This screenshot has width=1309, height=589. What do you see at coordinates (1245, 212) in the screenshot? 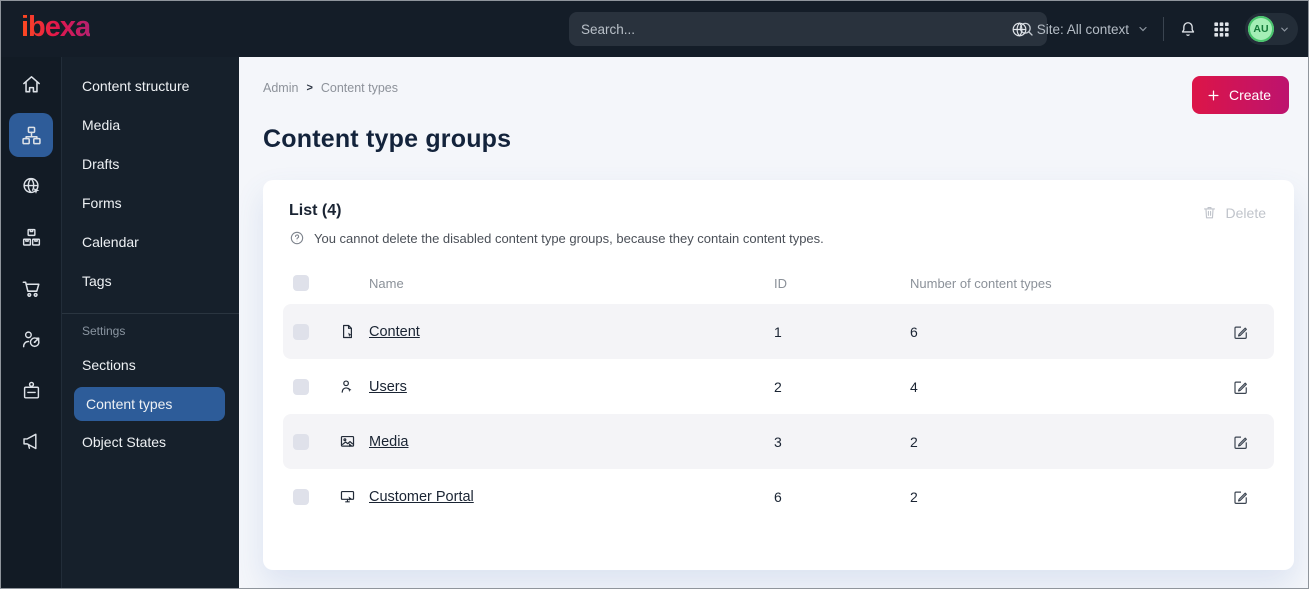
I see `delete-button-label: Delete` at bounding box center [1245, 212].